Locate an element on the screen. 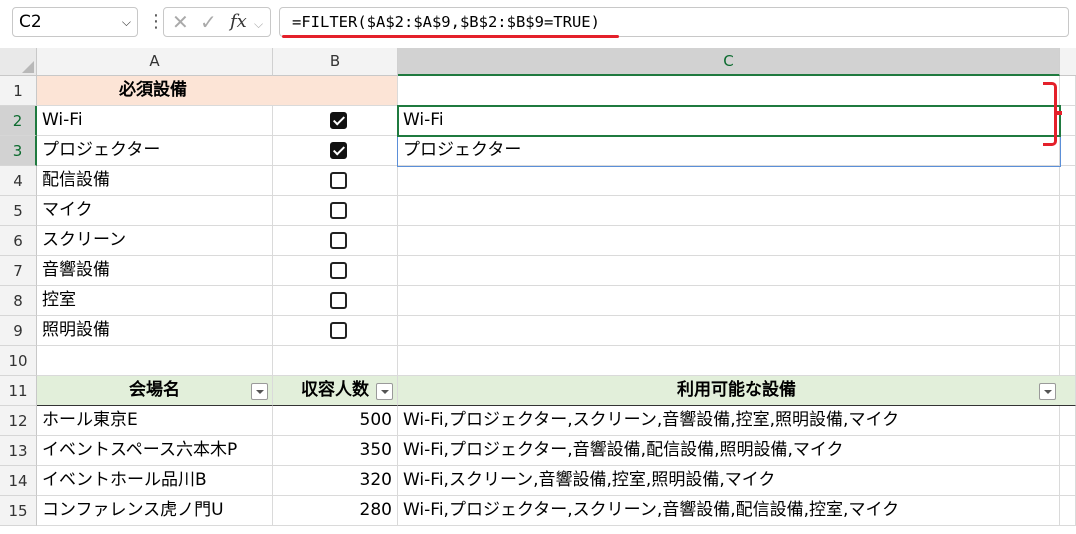 The width and height of the screenshot is (1076, 534). row-header-1: 1 is located at coordinates (18, 91).